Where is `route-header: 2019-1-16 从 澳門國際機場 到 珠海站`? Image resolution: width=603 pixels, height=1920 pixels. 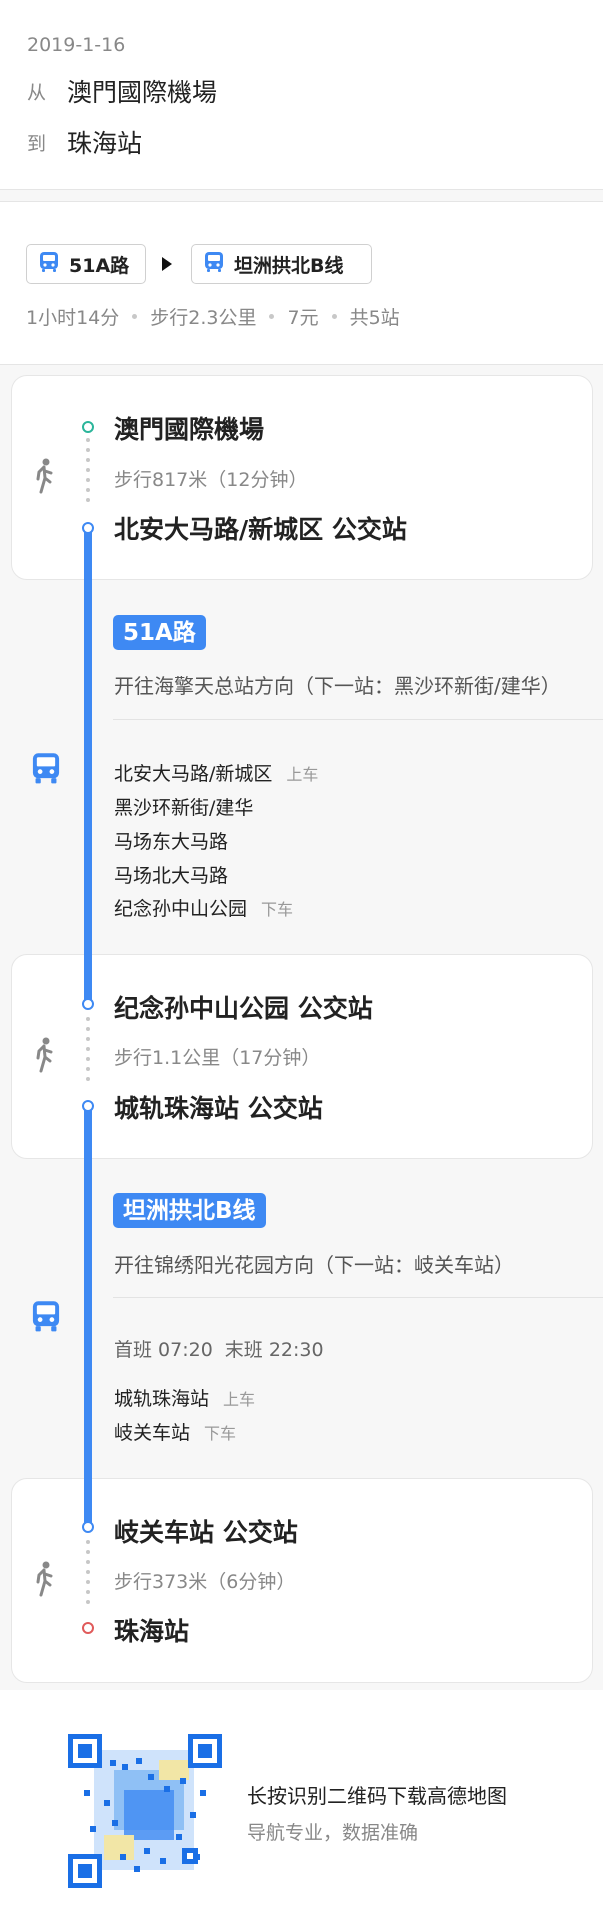
route-header: 2019-1-16 从 澳門國際機場 到 珠海站 is located at coordinates (301, 95).